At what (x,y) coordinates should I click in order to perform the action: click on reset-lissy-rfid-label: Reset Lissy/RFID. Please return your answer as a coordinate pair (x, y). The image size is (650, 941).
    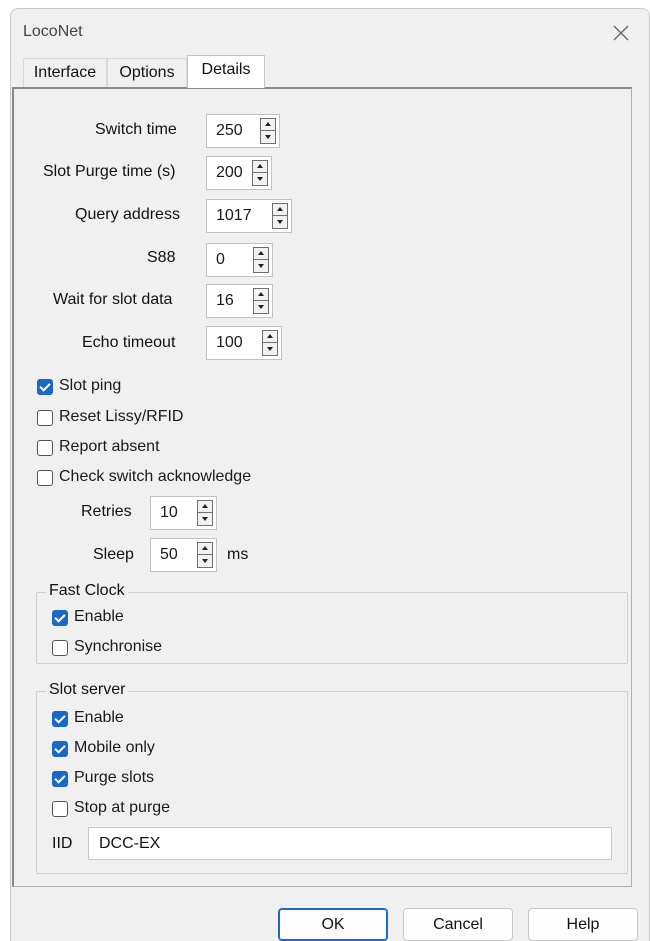
    Looking at the image, I should click on (121, 416).